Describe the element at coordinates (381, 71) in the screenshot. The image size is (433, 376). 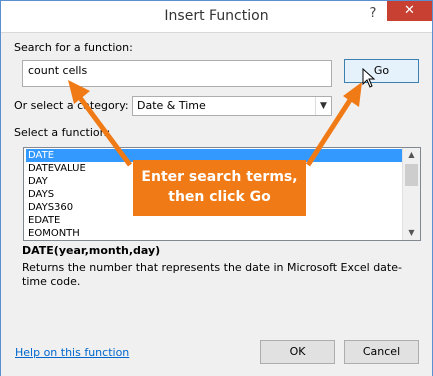
I see `go-button: Go` at that location.